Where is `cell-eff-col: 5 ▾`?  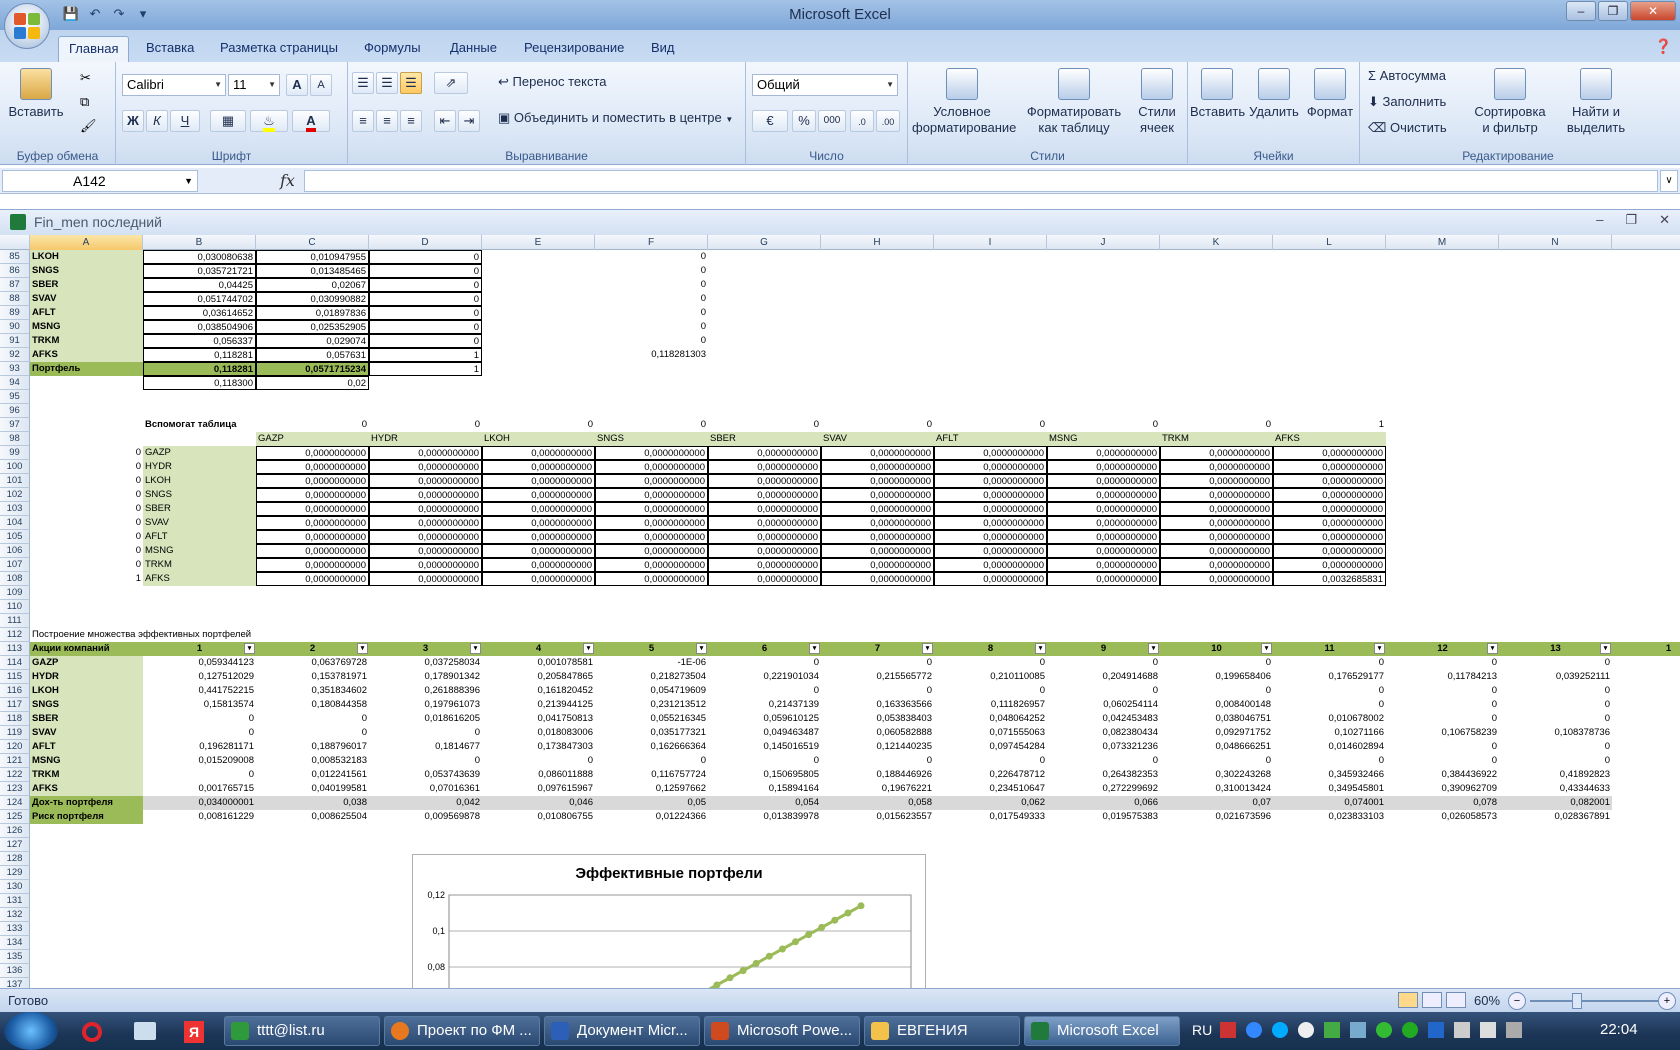
cell-eff-col: 5 ▾ is located at coordinates (651, 649).